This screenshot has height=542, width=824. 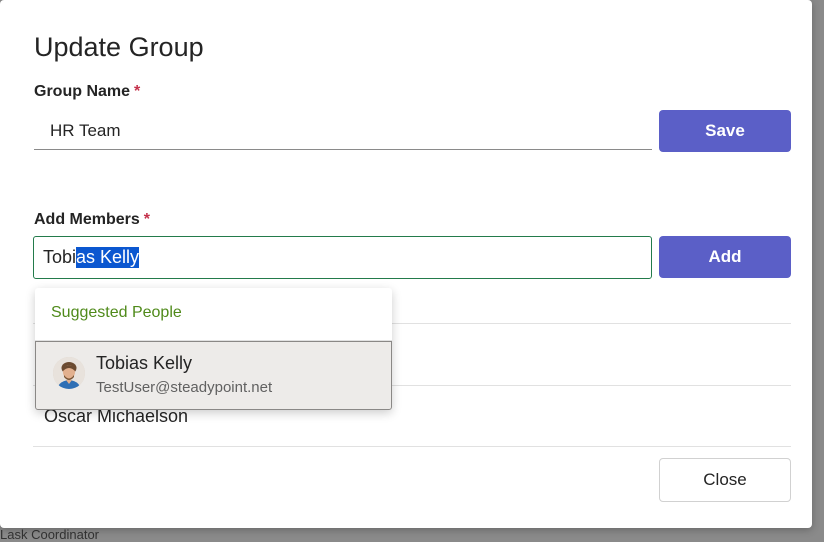 What do you see at coordinates (725, 480) in the screenshot?
I see `close-button: Close` at bounding box center [725, 480].